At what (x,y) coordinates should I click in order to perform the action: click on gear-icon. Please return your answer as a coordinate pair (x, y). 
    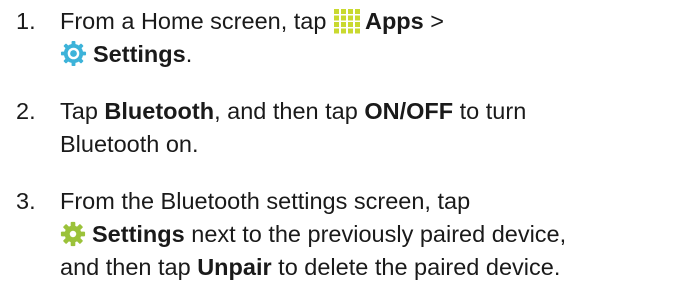
    Looking at the image, I should click on (73, 234).